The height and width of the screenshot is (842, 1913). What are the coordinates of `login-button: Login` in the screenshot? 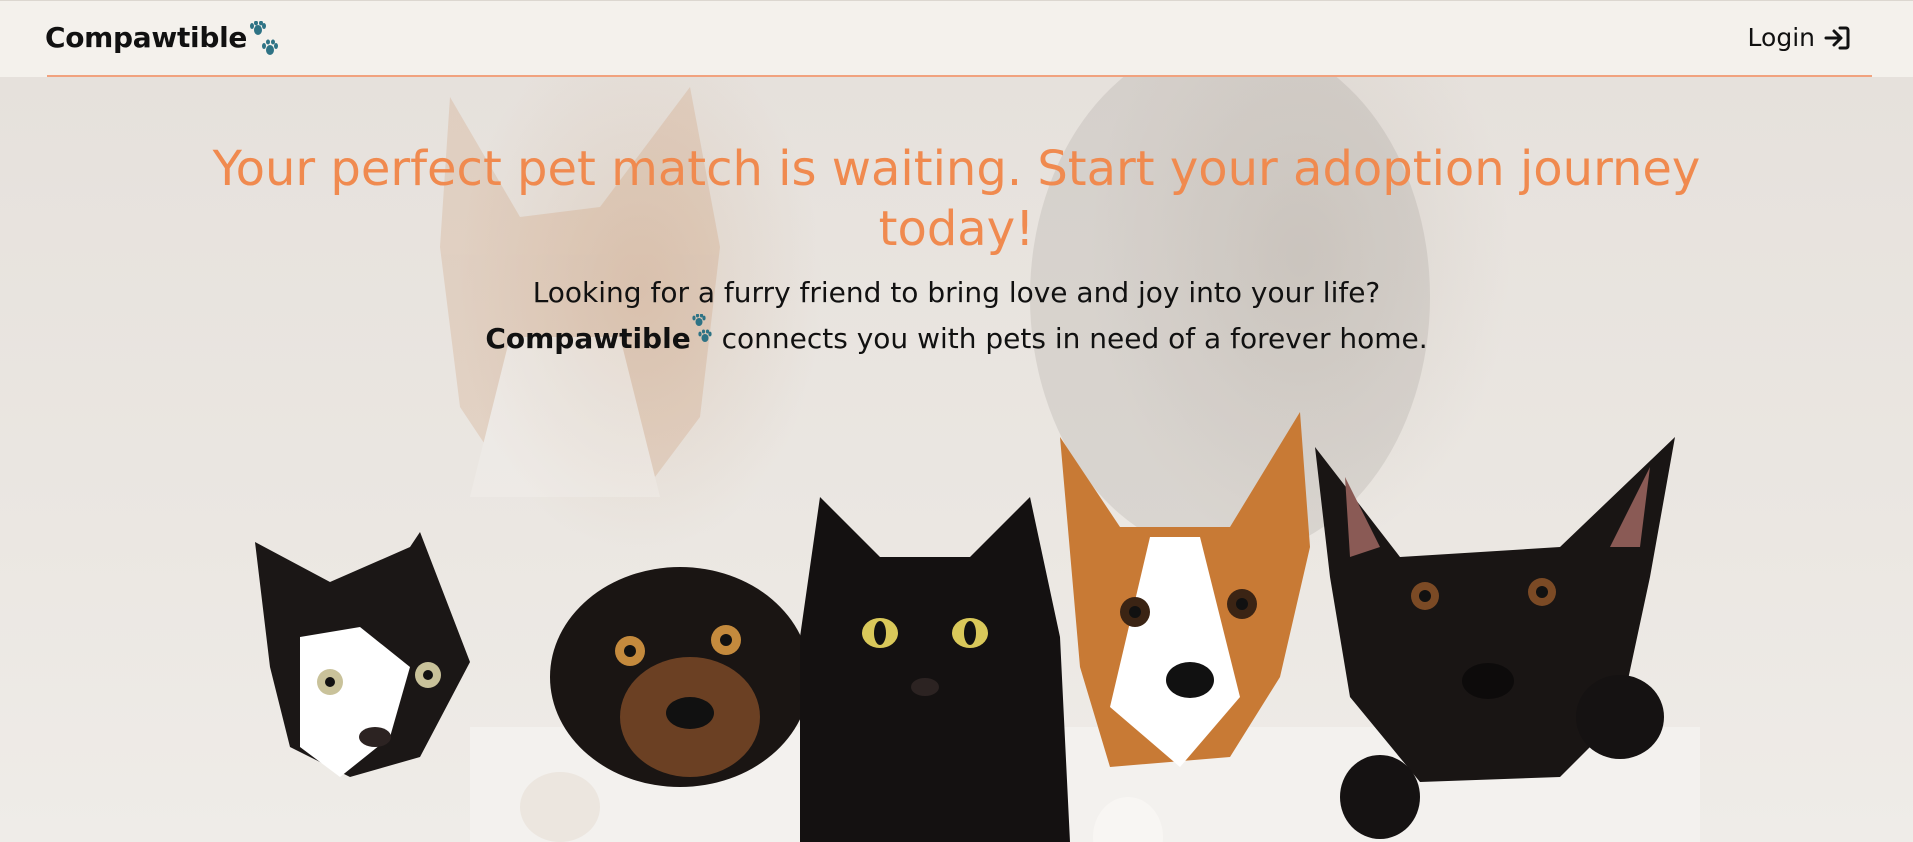 It's located at (1799, 37).